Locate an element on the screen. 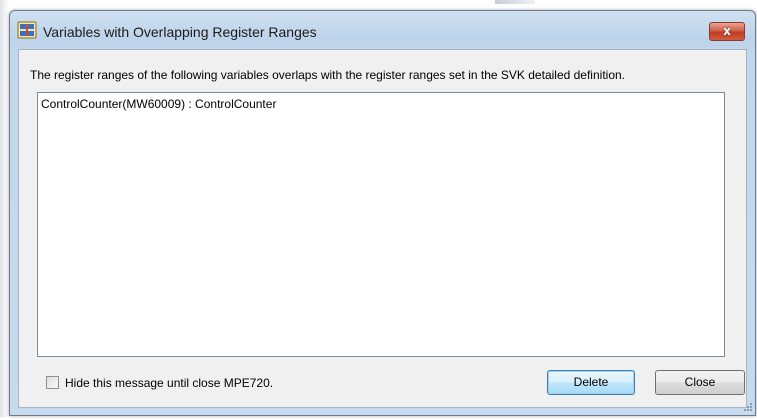 This screenshot has width=757, height=419. close-icon: x is located at coordinates (727, 31).